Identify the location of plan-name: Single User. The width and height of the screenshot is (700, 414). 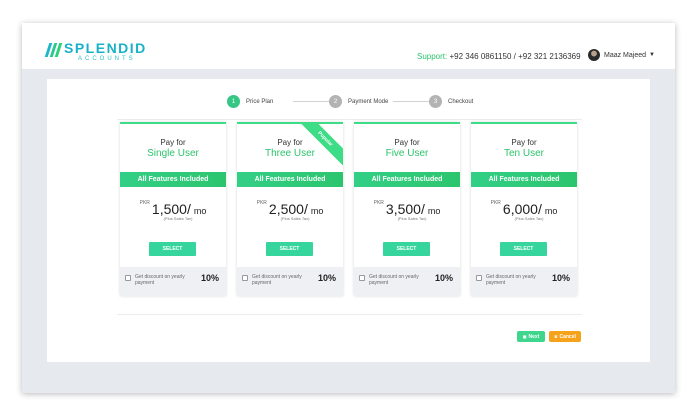
(173, 153).